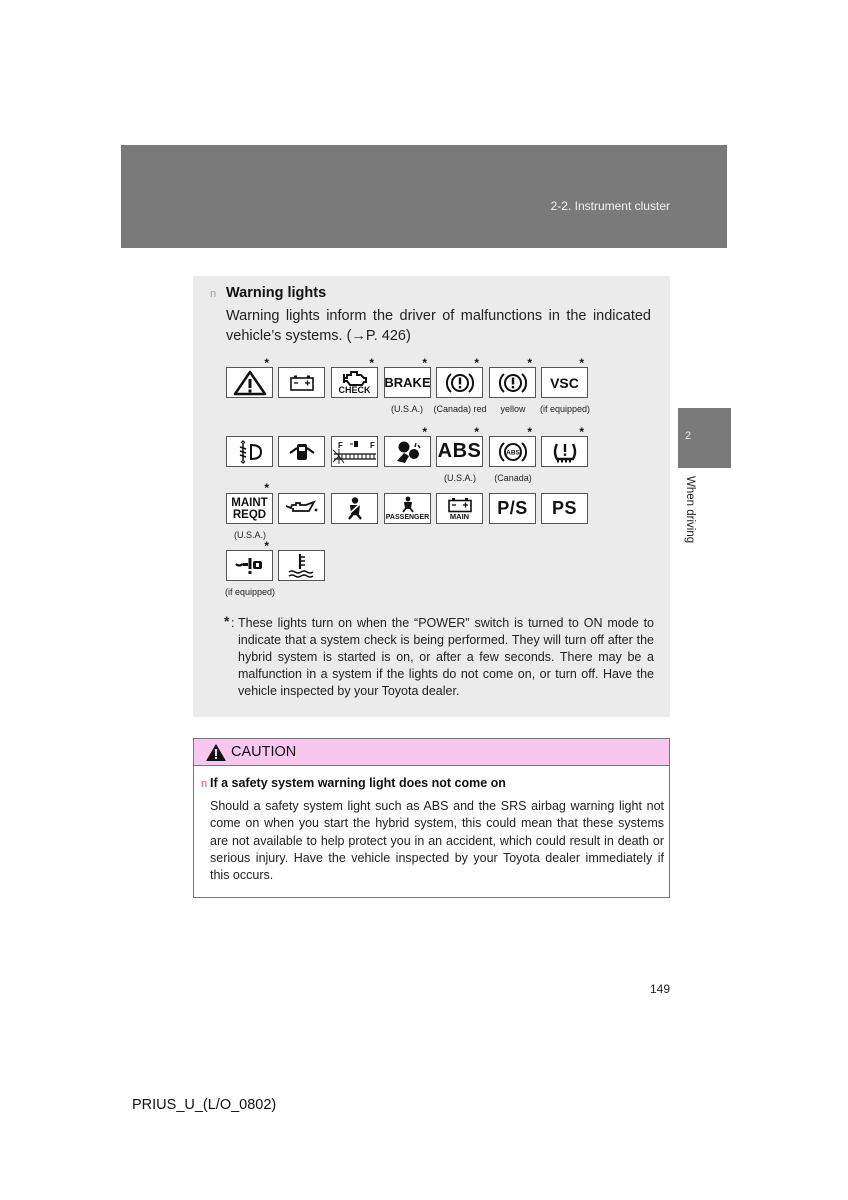 The width and height of the screenshot is (848, 1200). I want to click on abs-text-icon: * ABS, so click(459, 446).